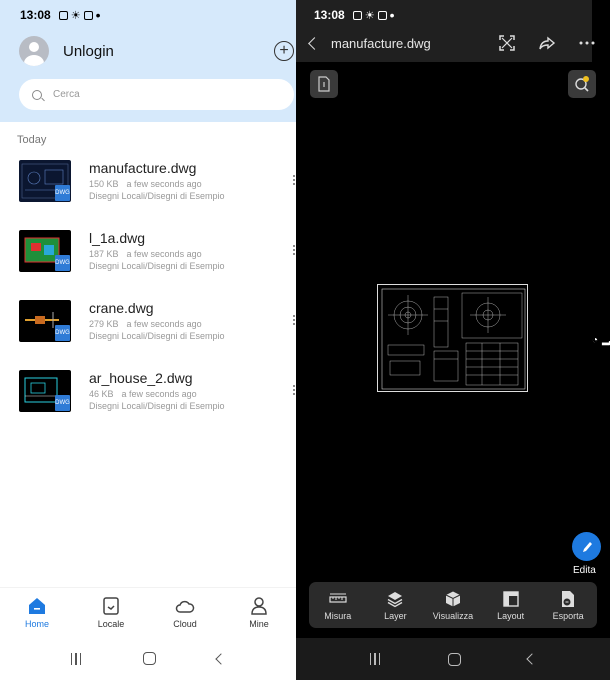  Describe the element at coordinates (104, 254) in the screenshot. I see `file-size: 187 KB` at that location.